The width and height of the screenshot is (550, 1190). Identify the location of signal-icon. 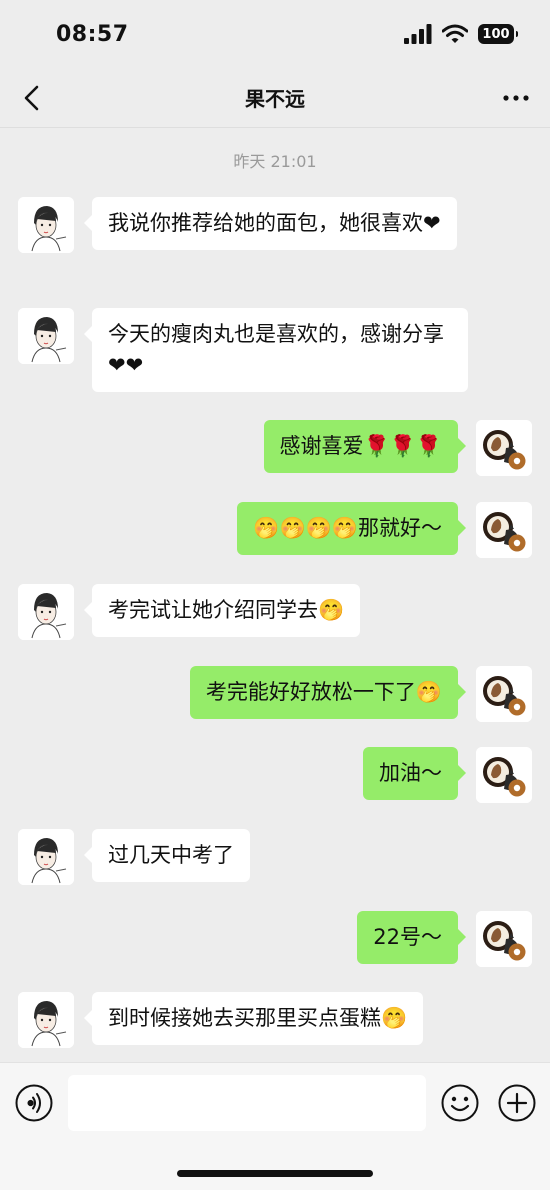
(418, 34).